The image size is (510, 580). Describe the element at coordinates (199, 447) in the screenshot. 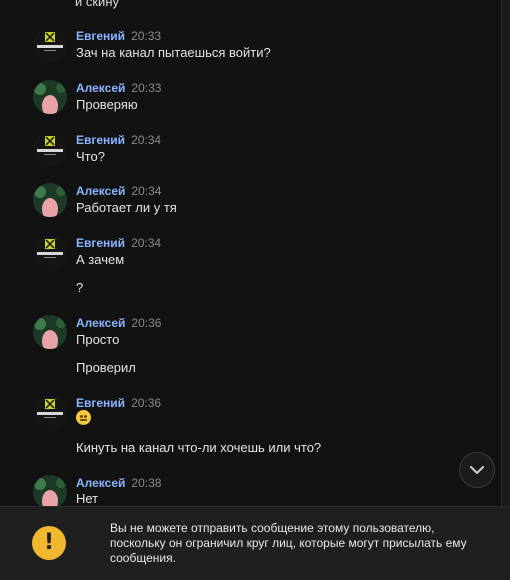

I see `message-text: Кинуть на канал что-ли хочешь или что?` at that location.